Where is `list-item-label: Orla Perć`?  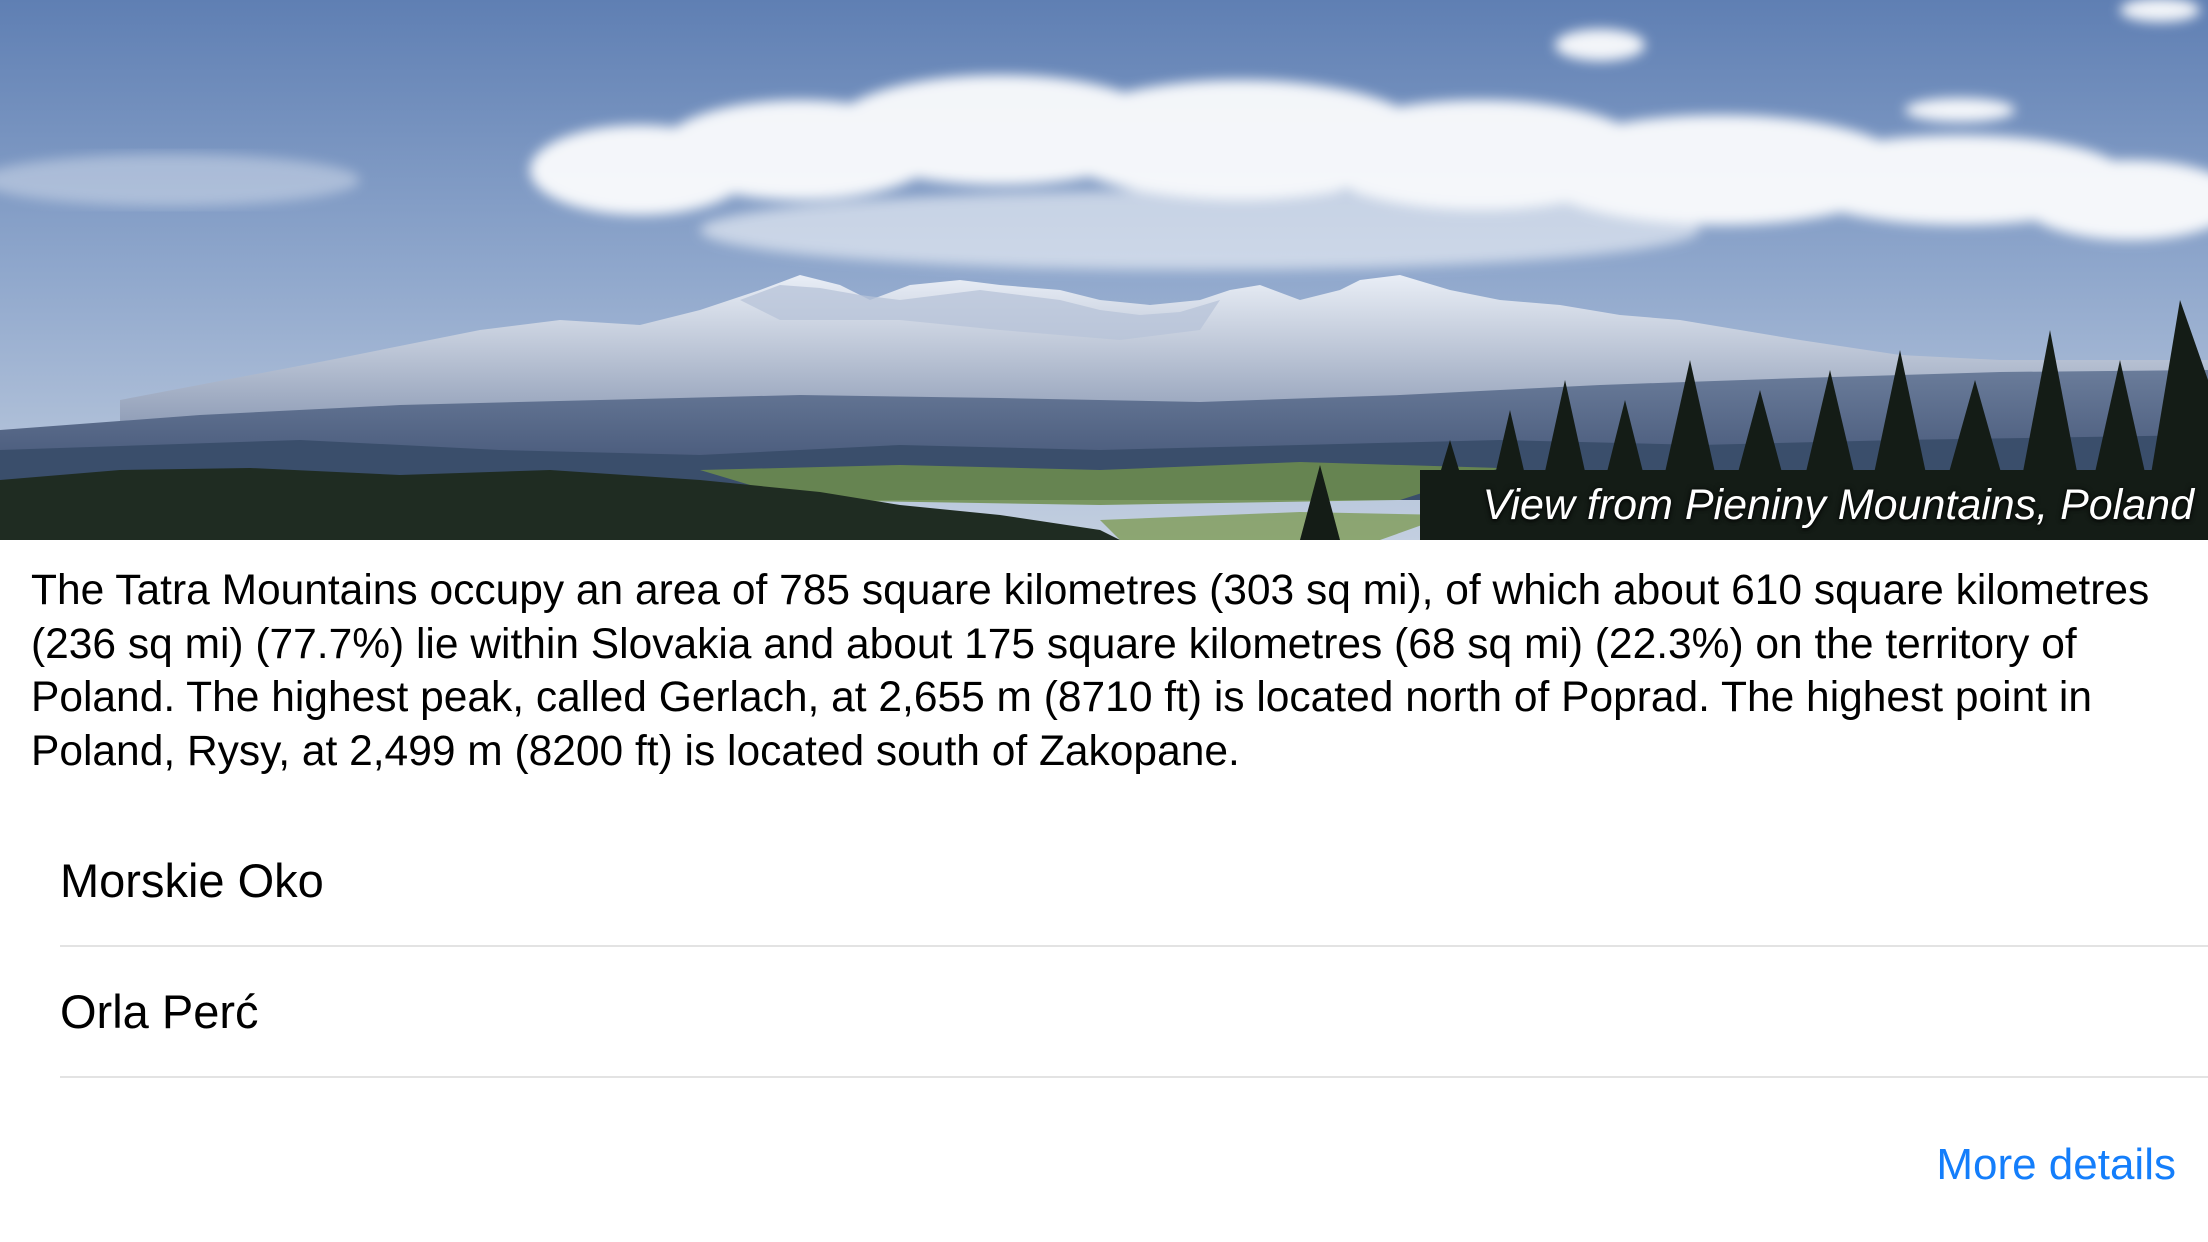
list-item-label: Orla Perć is located at coordinates (159, 1011).